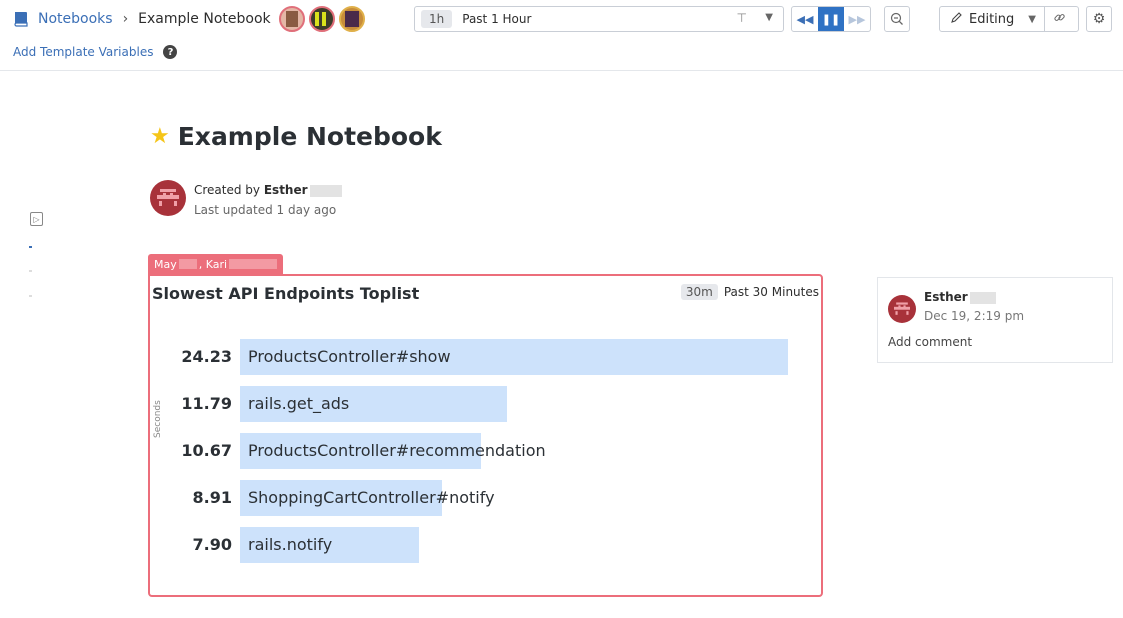  Describe the element at coordinates (83, 52) in the screenshot. I see `add-template-variables-label: Add Template Variables` at that location.